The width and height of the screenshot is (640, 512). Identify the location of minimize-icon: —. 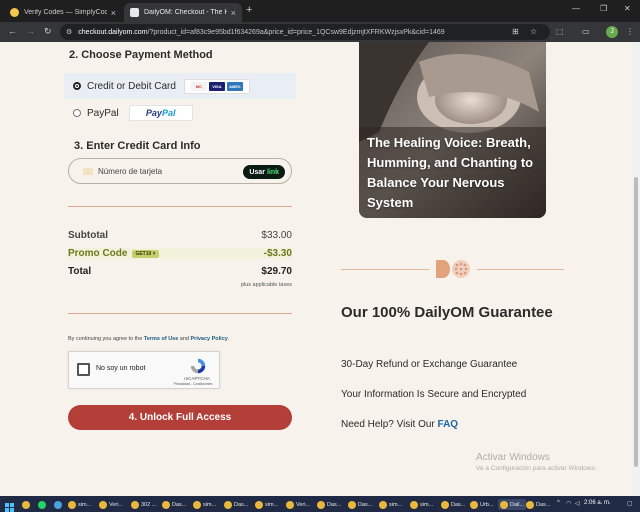
(576, 8).